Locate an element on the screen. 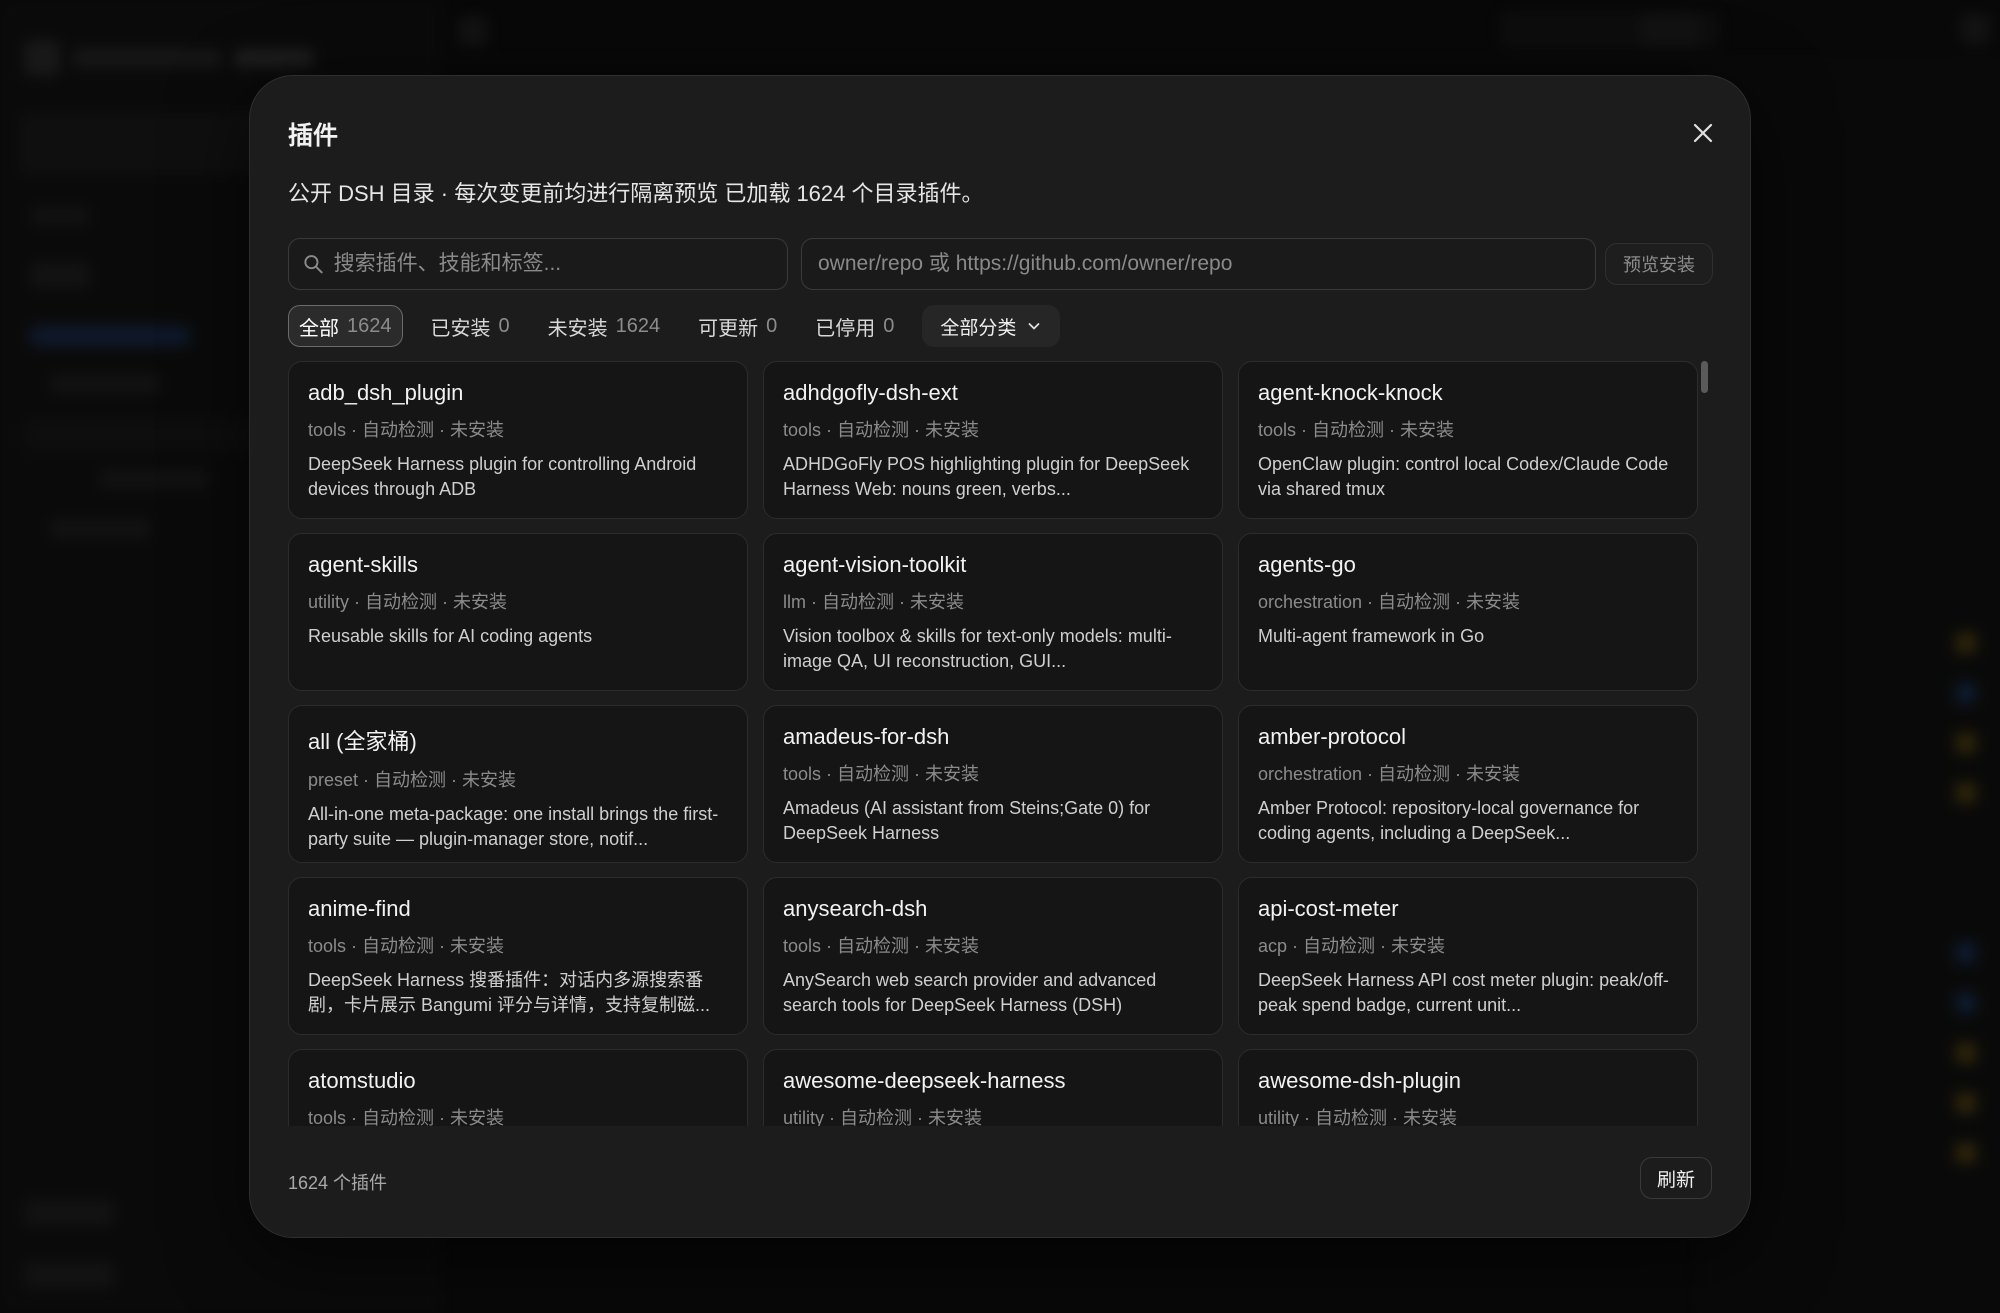 This screenshot has width=2000, height=1313. close-icon is located at coordinates (1703, 133).